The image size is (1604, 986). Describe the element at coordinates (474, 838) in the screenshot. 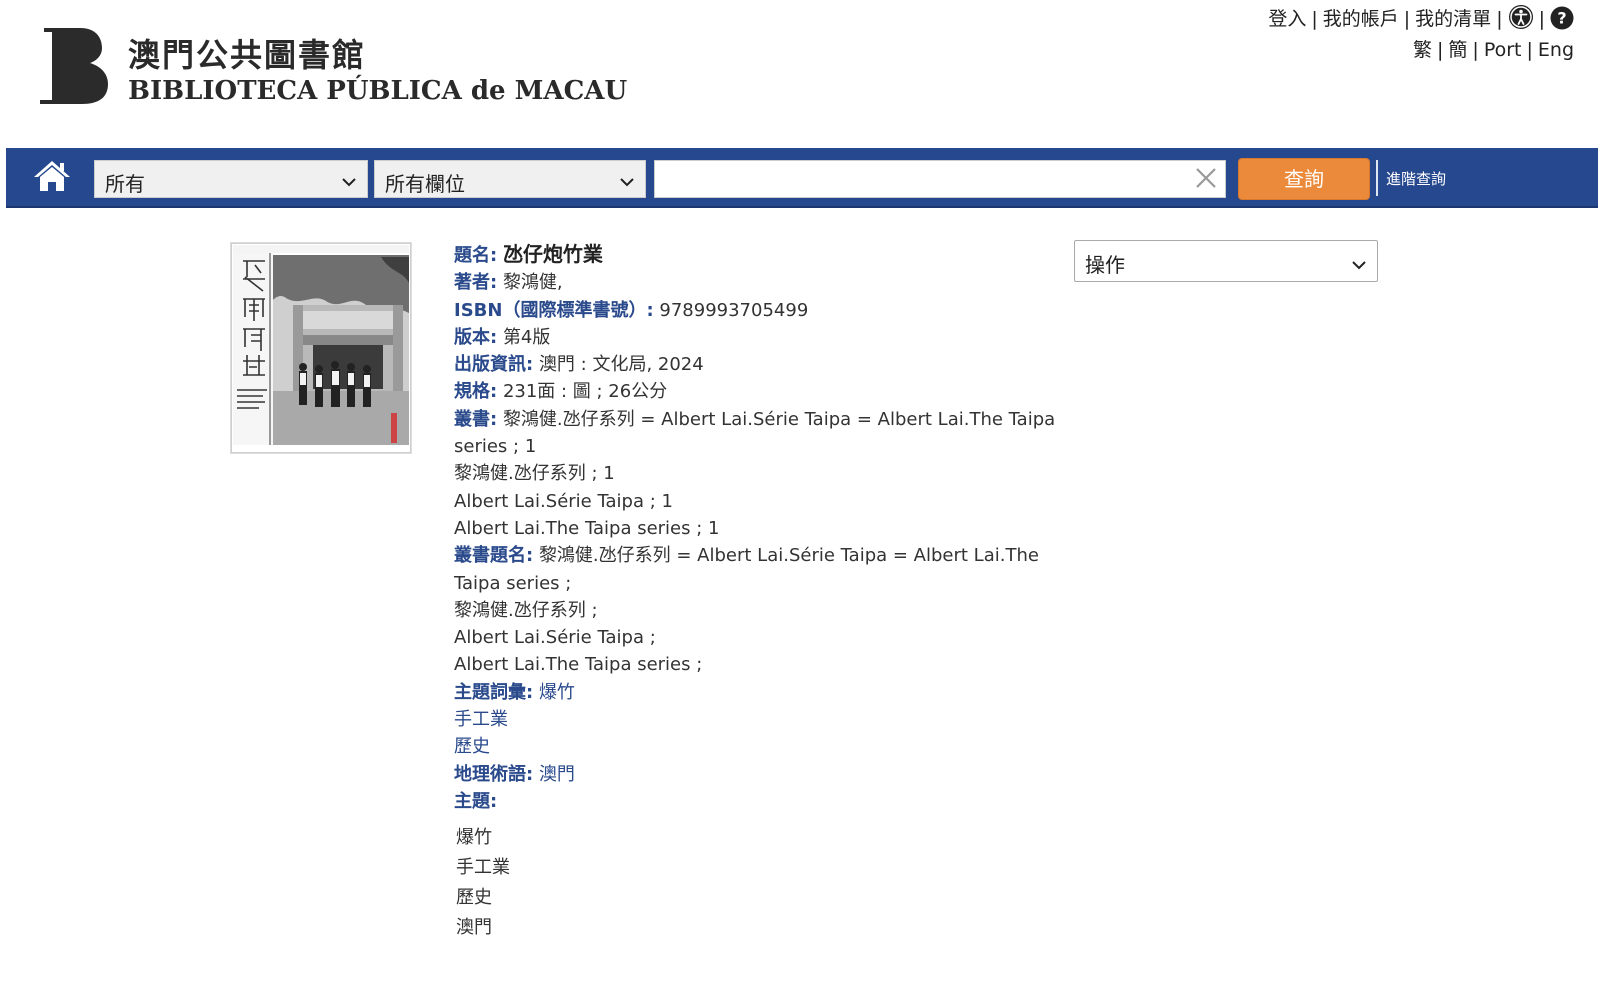

I see `subject-item: 爆竹` at that location.